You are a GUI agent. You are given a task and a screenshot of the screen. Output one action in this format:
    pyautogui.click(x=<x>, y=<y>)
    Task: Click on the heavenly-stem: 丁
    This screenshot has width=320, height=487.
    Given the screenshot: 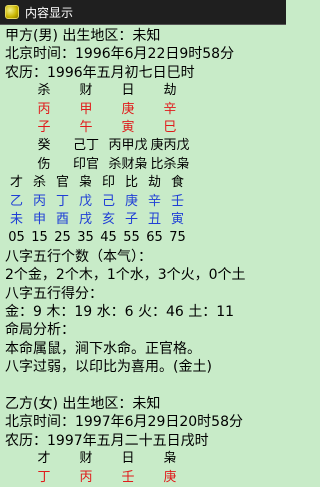 What is the action you would take?
    pyautogui.click(x=44, y=477)
    